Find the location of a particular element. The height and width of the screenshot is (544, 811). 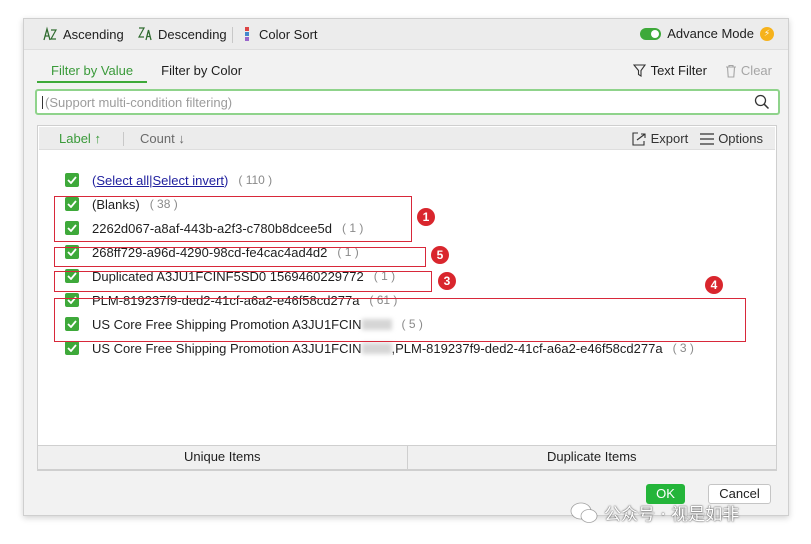

menu-icon is located at coordinates (707, 138).